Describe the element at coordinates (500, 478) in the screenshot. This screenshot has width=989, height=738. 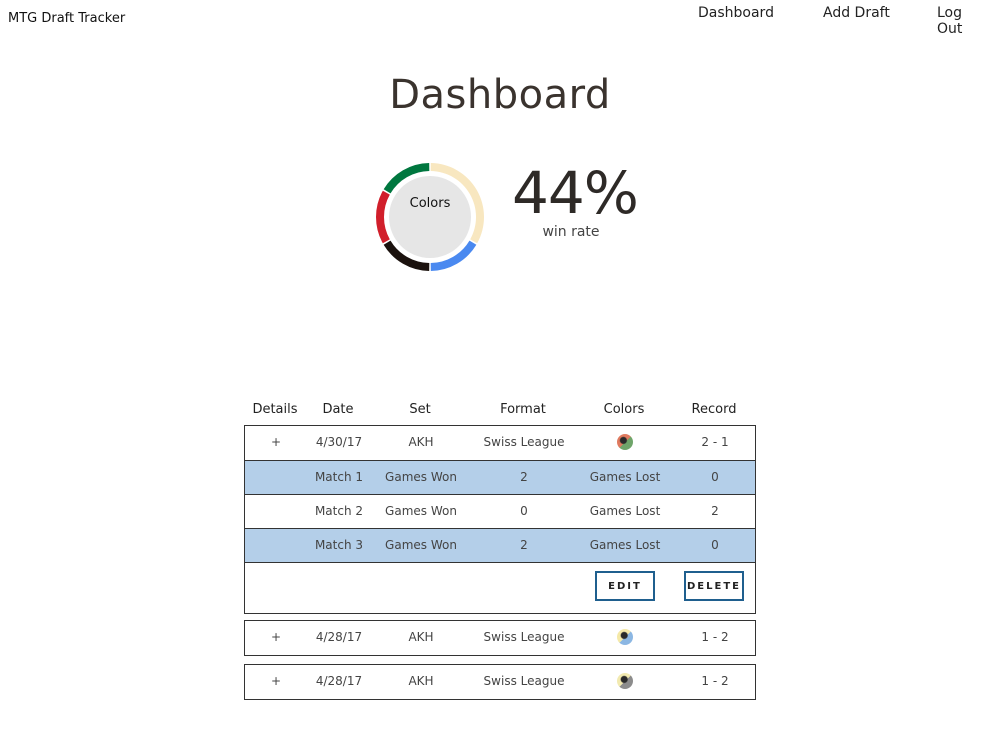
I see `match-row: Match 1 Games Won 2 Games Lost 0` at that location.